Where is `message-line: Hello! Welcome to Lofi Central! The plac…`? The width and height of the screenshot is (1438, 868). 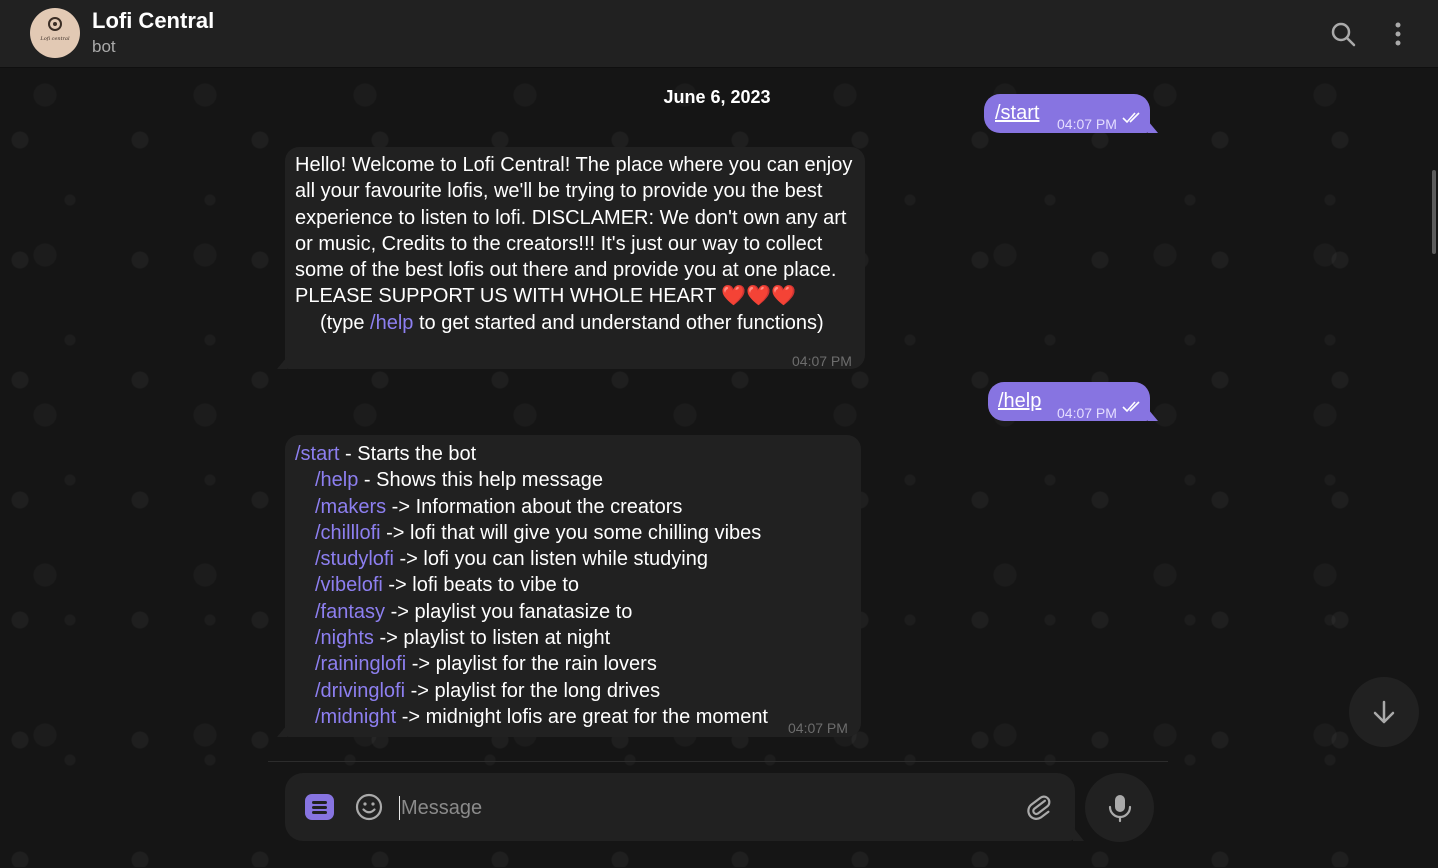
message-line: Hello! Welcome to Lofi Central! The plac… is located at coordinates (574, 165).